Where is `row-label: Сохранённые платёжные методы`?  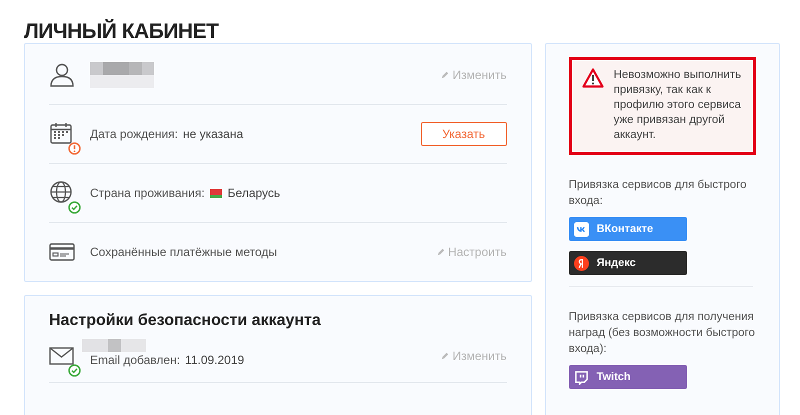
row-label: Сохранённые платёжные методы is located at coordinates (184, 252).